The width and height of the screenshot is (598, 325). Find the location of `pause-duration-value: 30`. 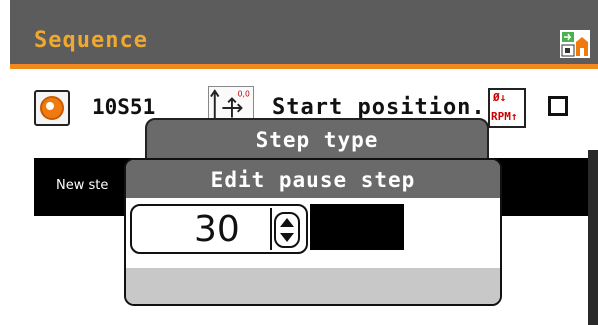

pause-duration-value: 30 is located at coordinates (217, 229).